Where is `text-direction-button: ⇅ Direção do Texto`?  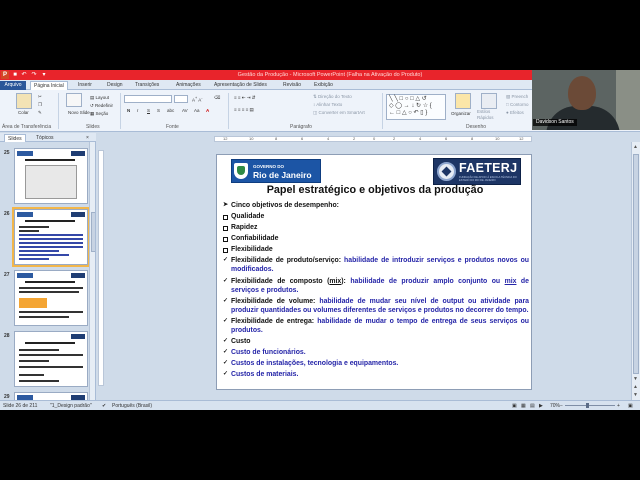 text-direction-button: ⇅ Direção do Texto is located at coordinates (332, 97).